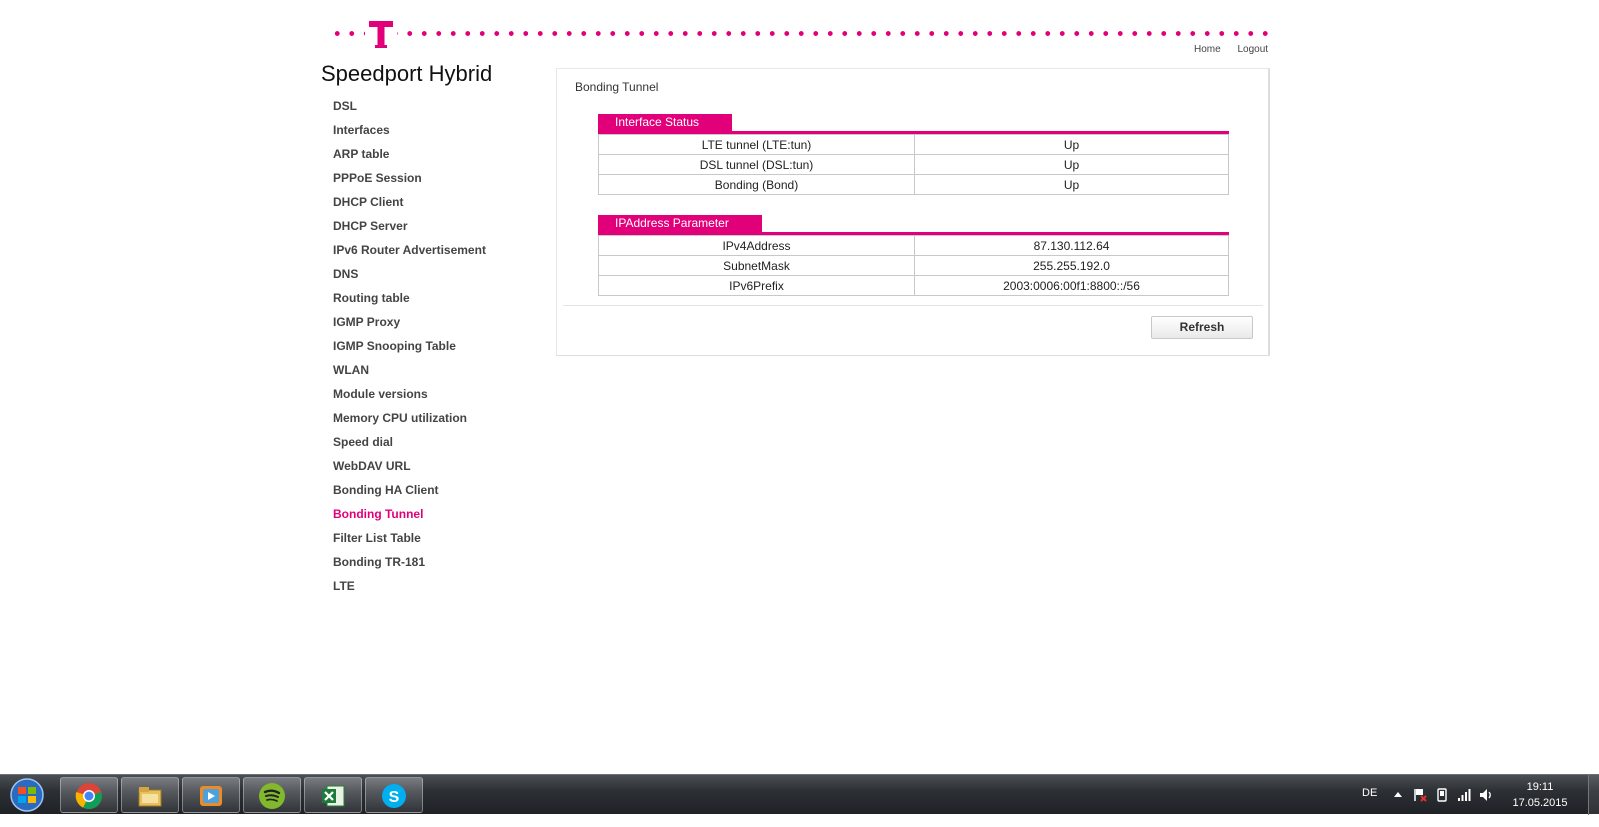 Image resolution: width=1599 pixels, height=827 pixels. I want to click on row-key: LTE tunnel (LTE:tun), so click(756, 144).